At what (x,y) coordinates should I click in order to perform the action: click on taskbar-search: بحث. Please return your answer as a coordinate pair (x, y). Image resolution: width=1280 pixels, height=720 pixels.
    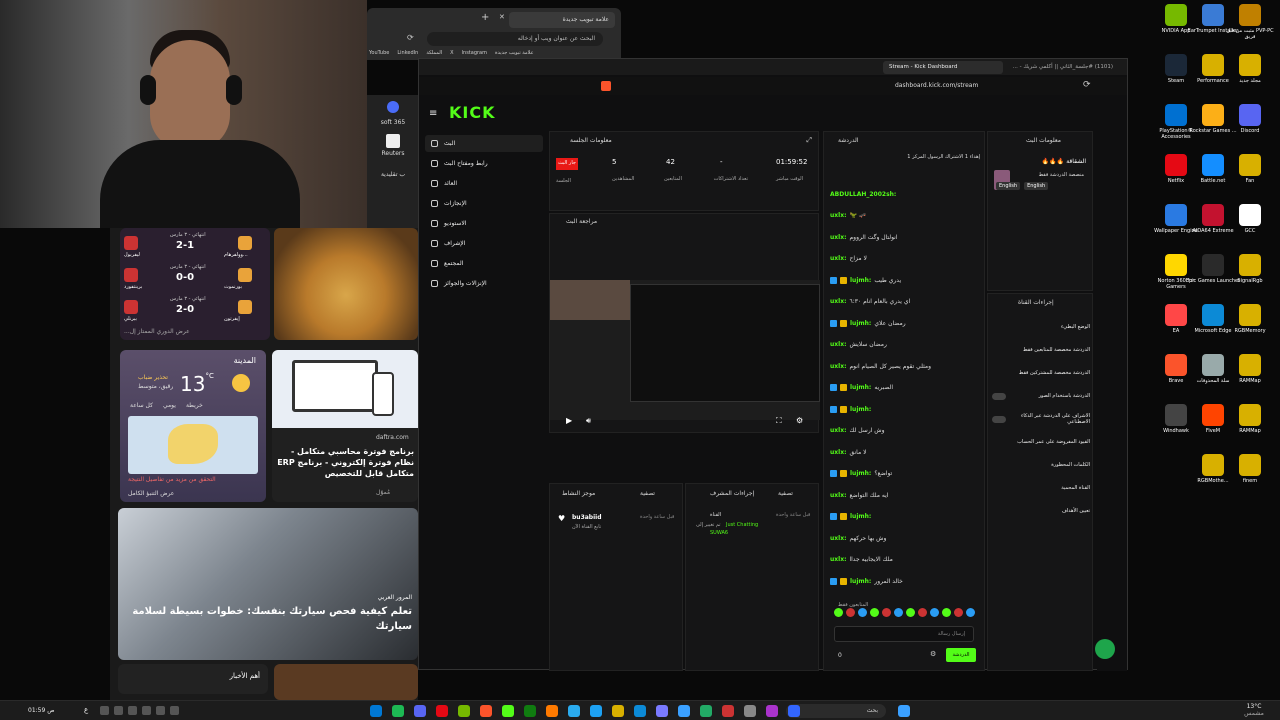
    Looking at the image, I should click on (836, 711).